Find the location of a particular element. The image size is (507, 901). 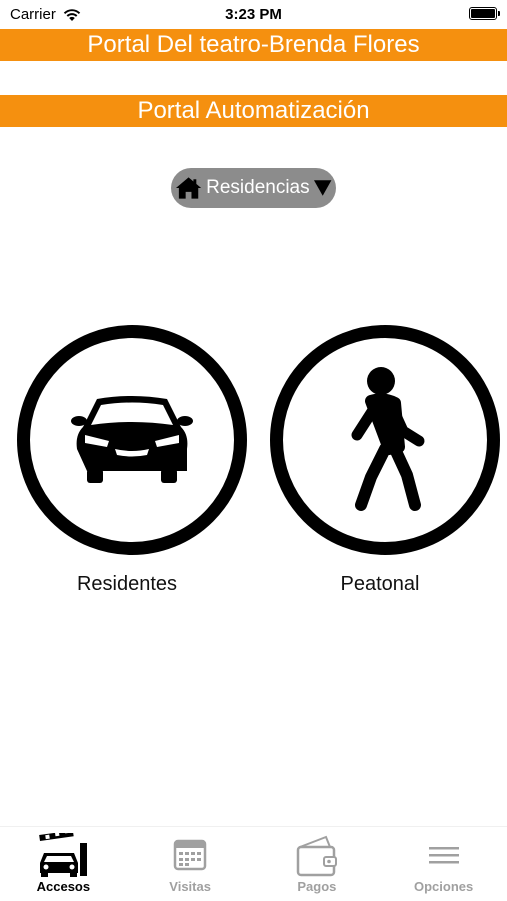

pedestrian-icon is located at coordinates (385, 440).